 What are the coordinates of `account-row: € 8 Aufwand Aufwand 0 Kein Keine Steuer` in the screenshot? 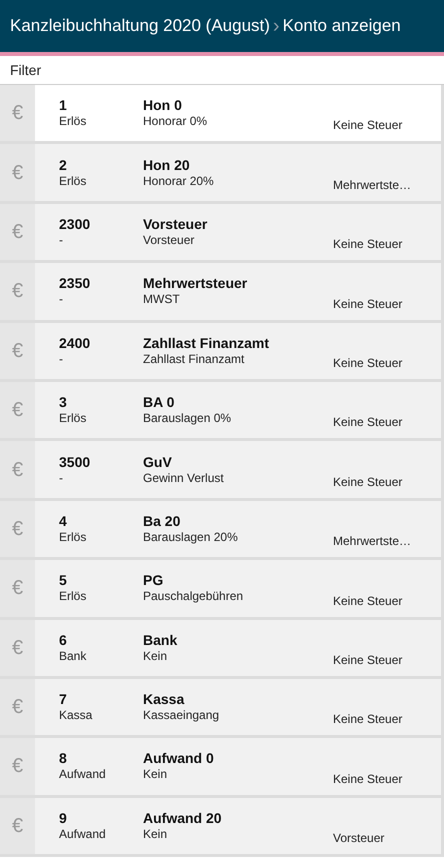 It's located at (222, 768).